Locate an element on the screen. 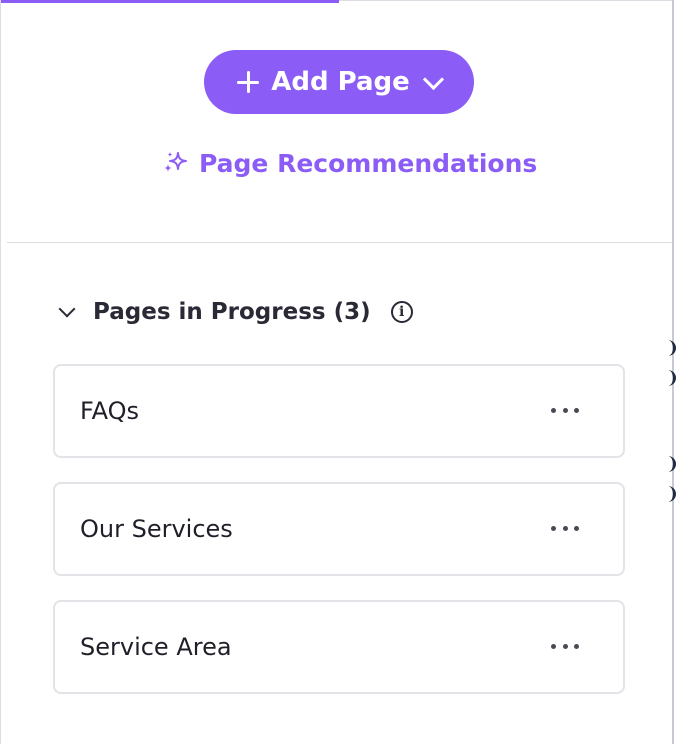 This screenshot has width=676, height=744. page-name: Service Area is located at coordinates (156, 647).